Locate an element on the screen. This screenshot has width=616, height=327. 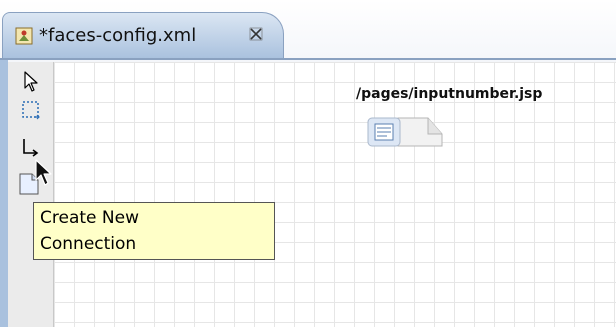
mouse-cursor-icon is located at coordinates (43, 172).